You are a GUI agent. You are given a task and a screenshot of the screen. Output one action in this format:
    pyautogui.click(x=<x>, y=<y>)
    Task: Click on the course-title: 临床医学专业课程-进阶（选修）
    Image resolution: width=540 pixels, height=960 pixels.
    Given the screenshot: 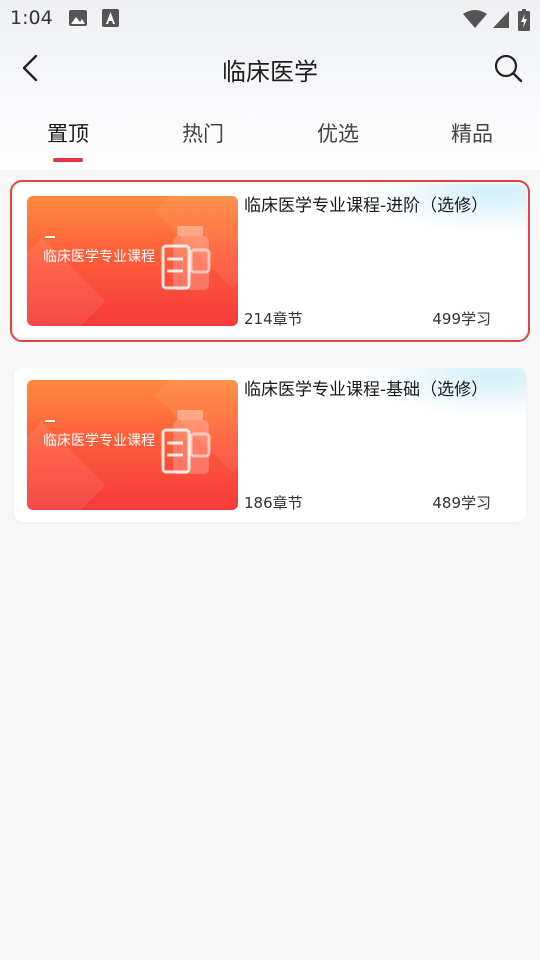 What is the action you would take?
    pyautogui.click(x=366, y=206)
    